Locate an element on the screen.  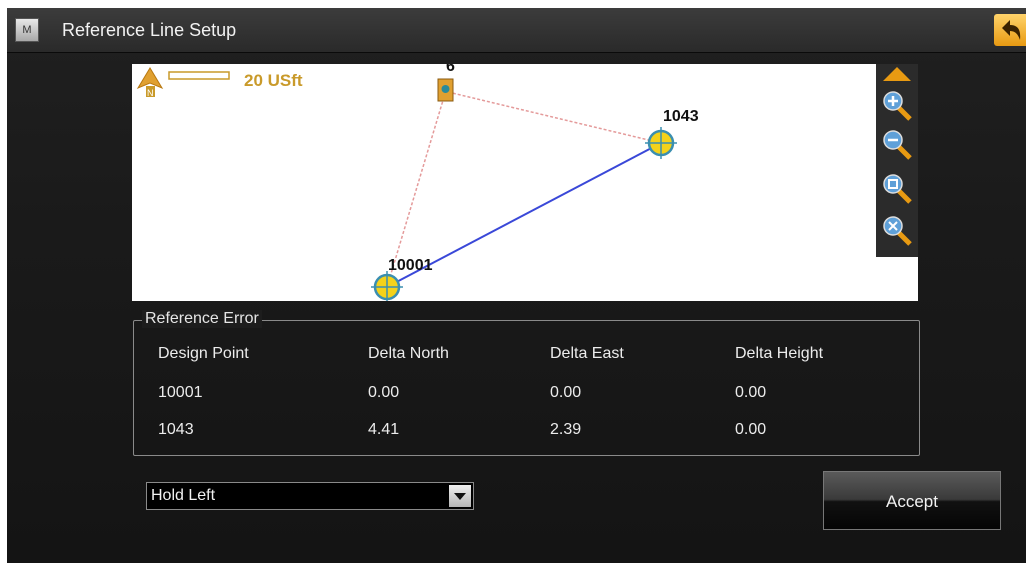
column-header: Delta Height is located at coordinates (779, 353).